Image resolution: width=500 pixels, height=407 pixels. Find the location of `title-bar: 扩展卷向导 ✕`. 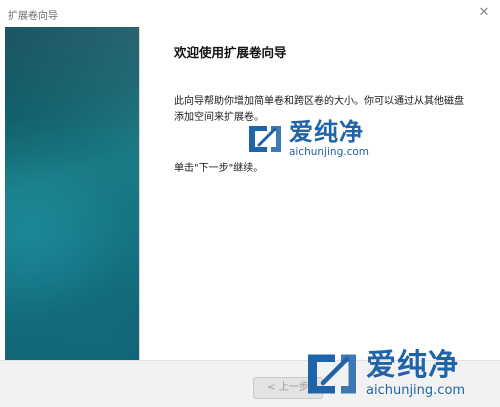

title-bar: 扩展卷向导 ✕ is located at coordinates (250, 13).